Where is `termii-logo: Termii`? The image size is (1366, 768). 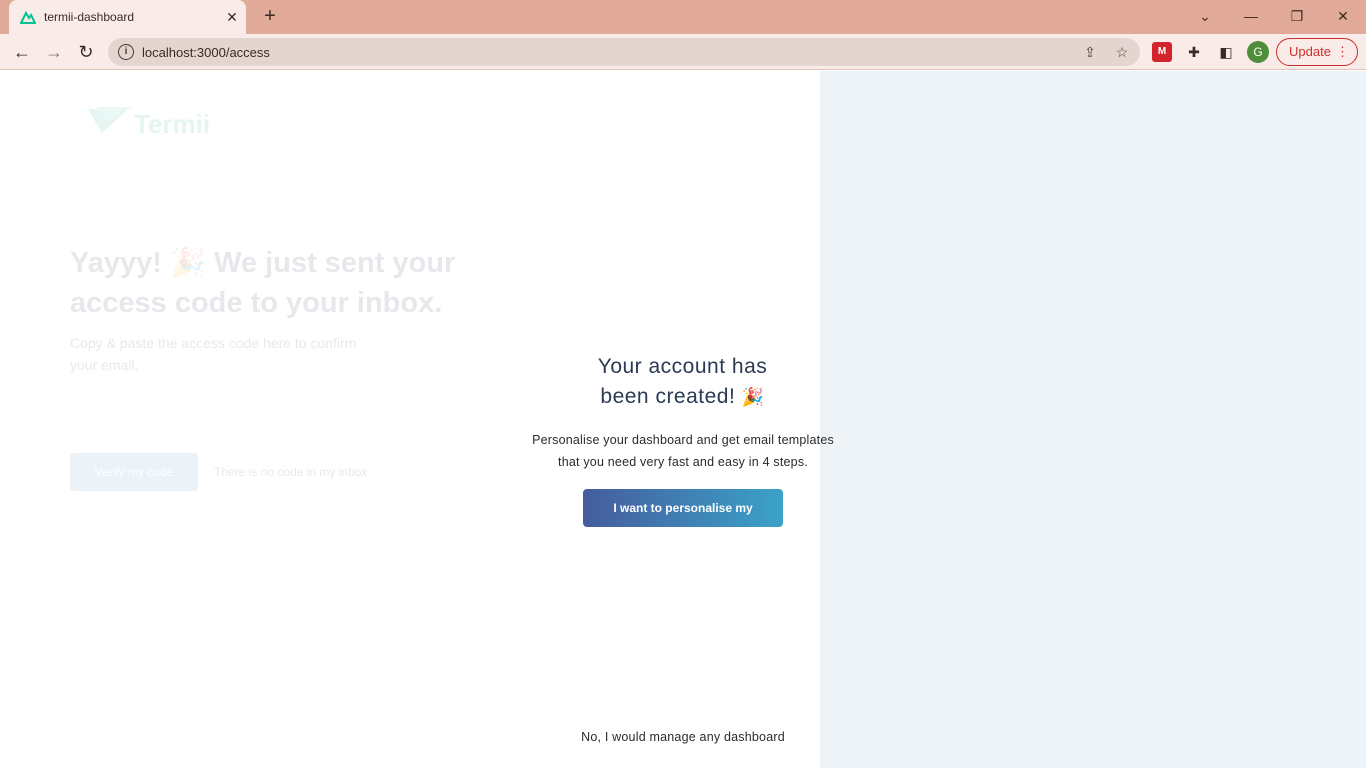 termii-logo: Termii is located at coordinates (151, 122).